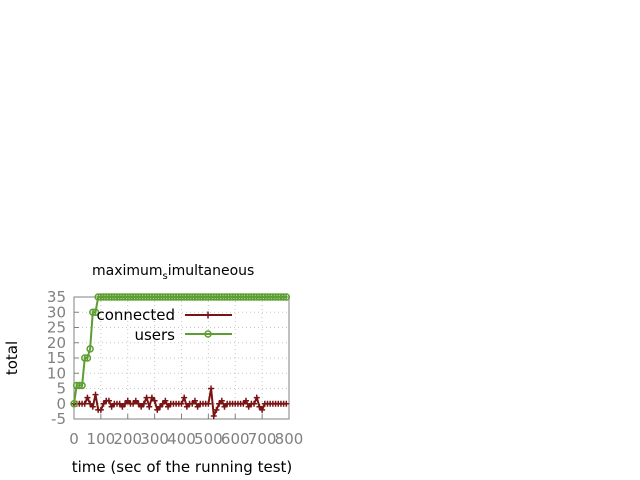 The width and height of the screenshot is (640, 480). Describe the element at coordinates (154, 439) in the screenshot. I see `x-tick-label: 300` at that location.